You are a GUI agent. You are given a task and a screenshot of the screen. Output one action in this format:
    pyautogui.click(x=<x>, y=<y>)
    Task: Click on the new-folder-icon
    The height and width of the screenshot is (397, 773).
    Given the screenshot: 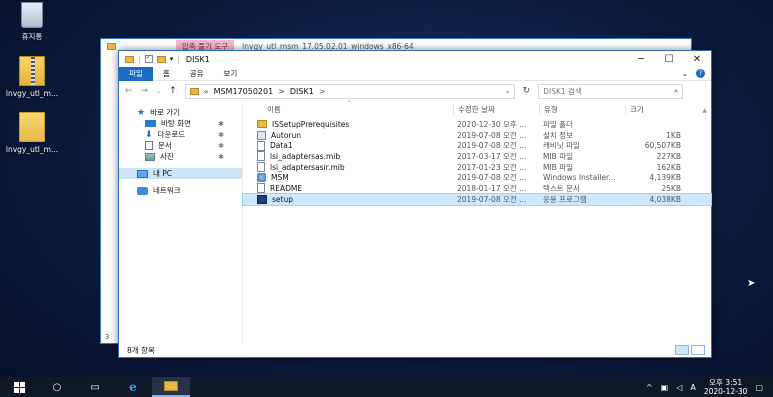 What is the action you would take?
    pyautogui.click(x=161, y=59)
    